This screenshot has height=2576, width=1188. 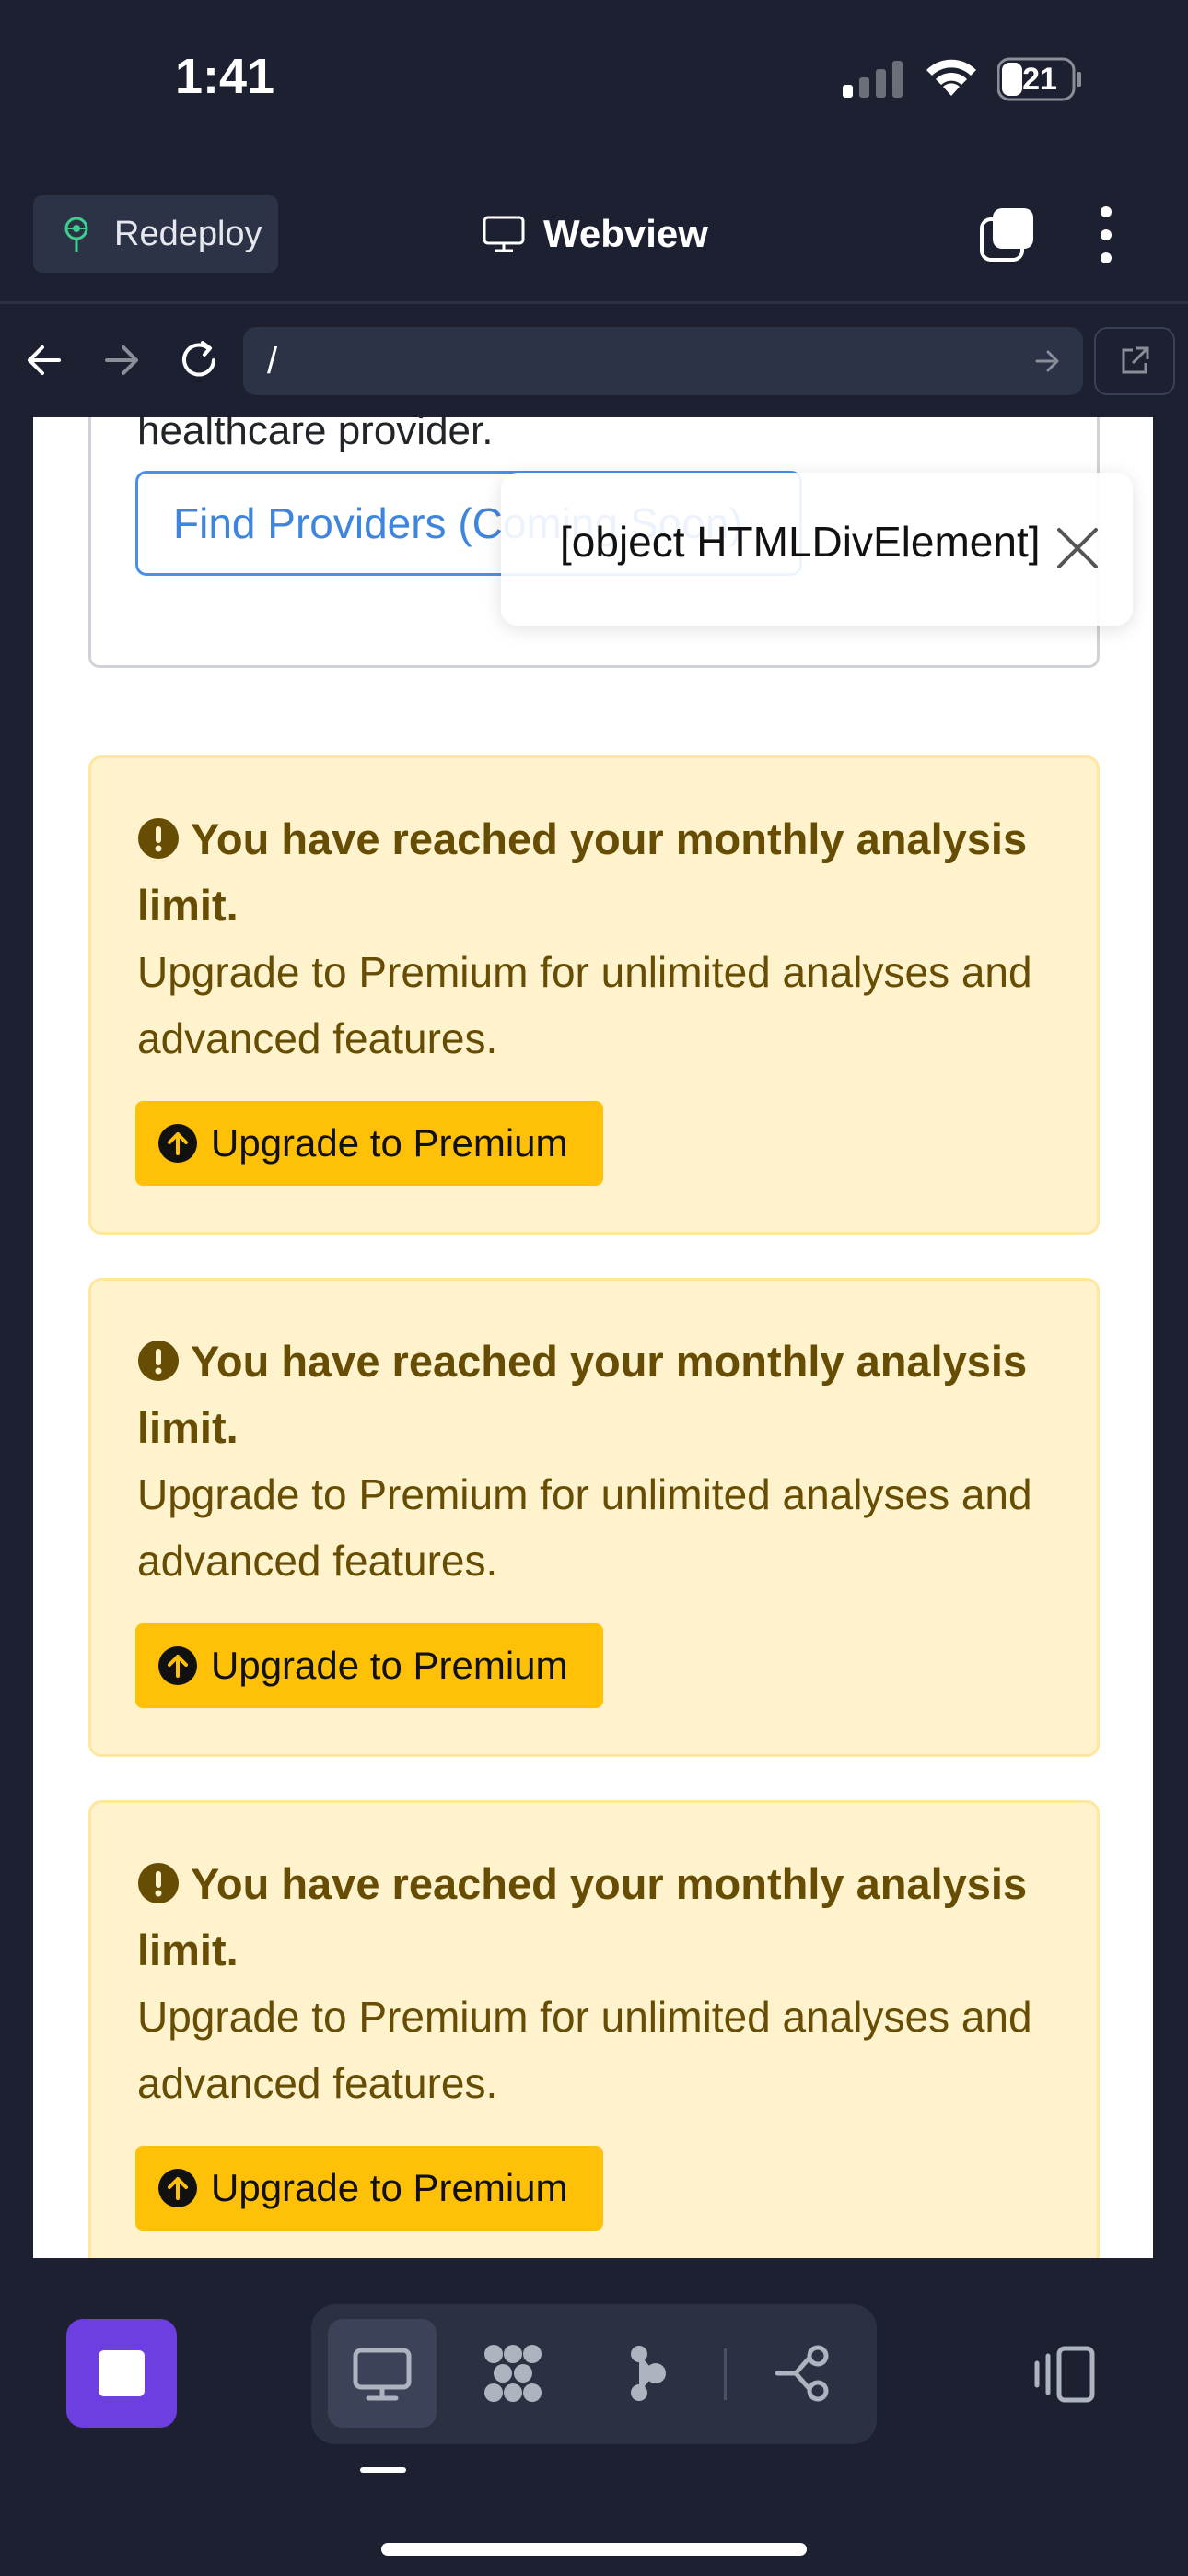 I want to click on toast-notification: [object HTMLDivElement], so click(x=817, y=549).